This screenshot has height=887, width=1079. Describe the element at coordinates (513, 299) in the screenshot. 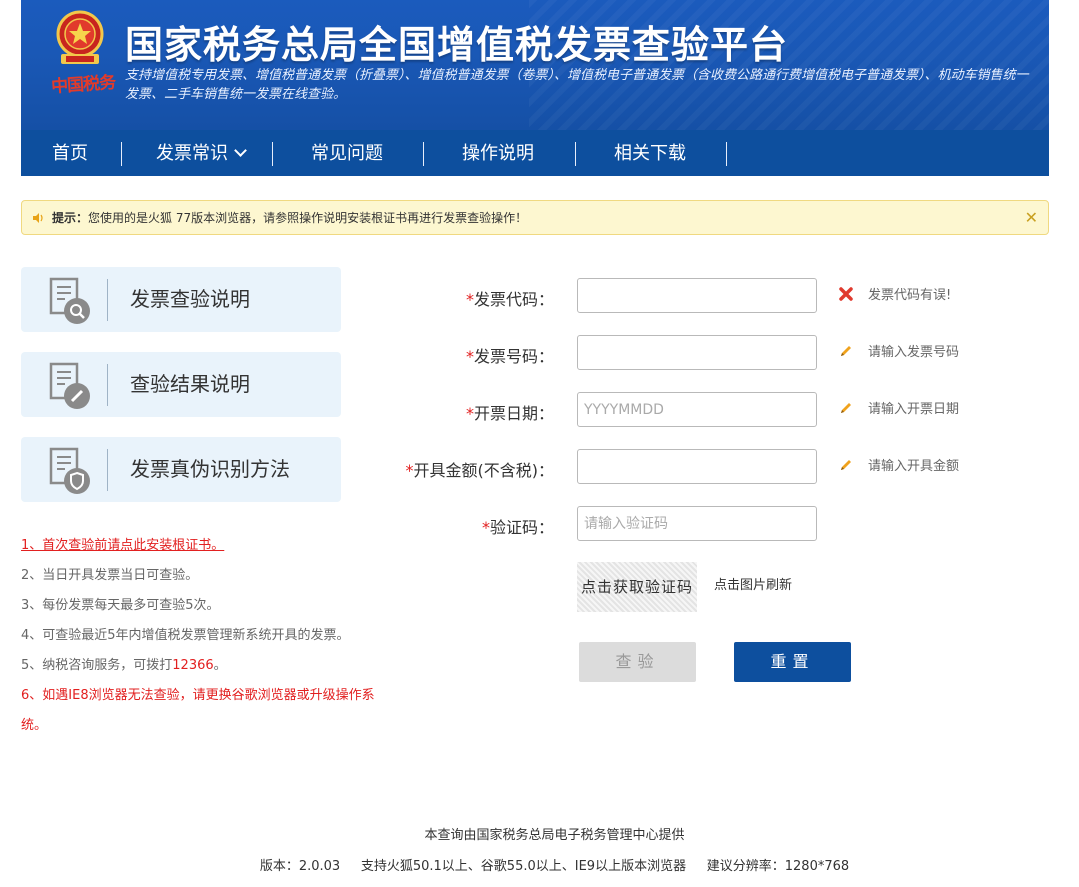

I see `label-text: 发票代码：` at that location.